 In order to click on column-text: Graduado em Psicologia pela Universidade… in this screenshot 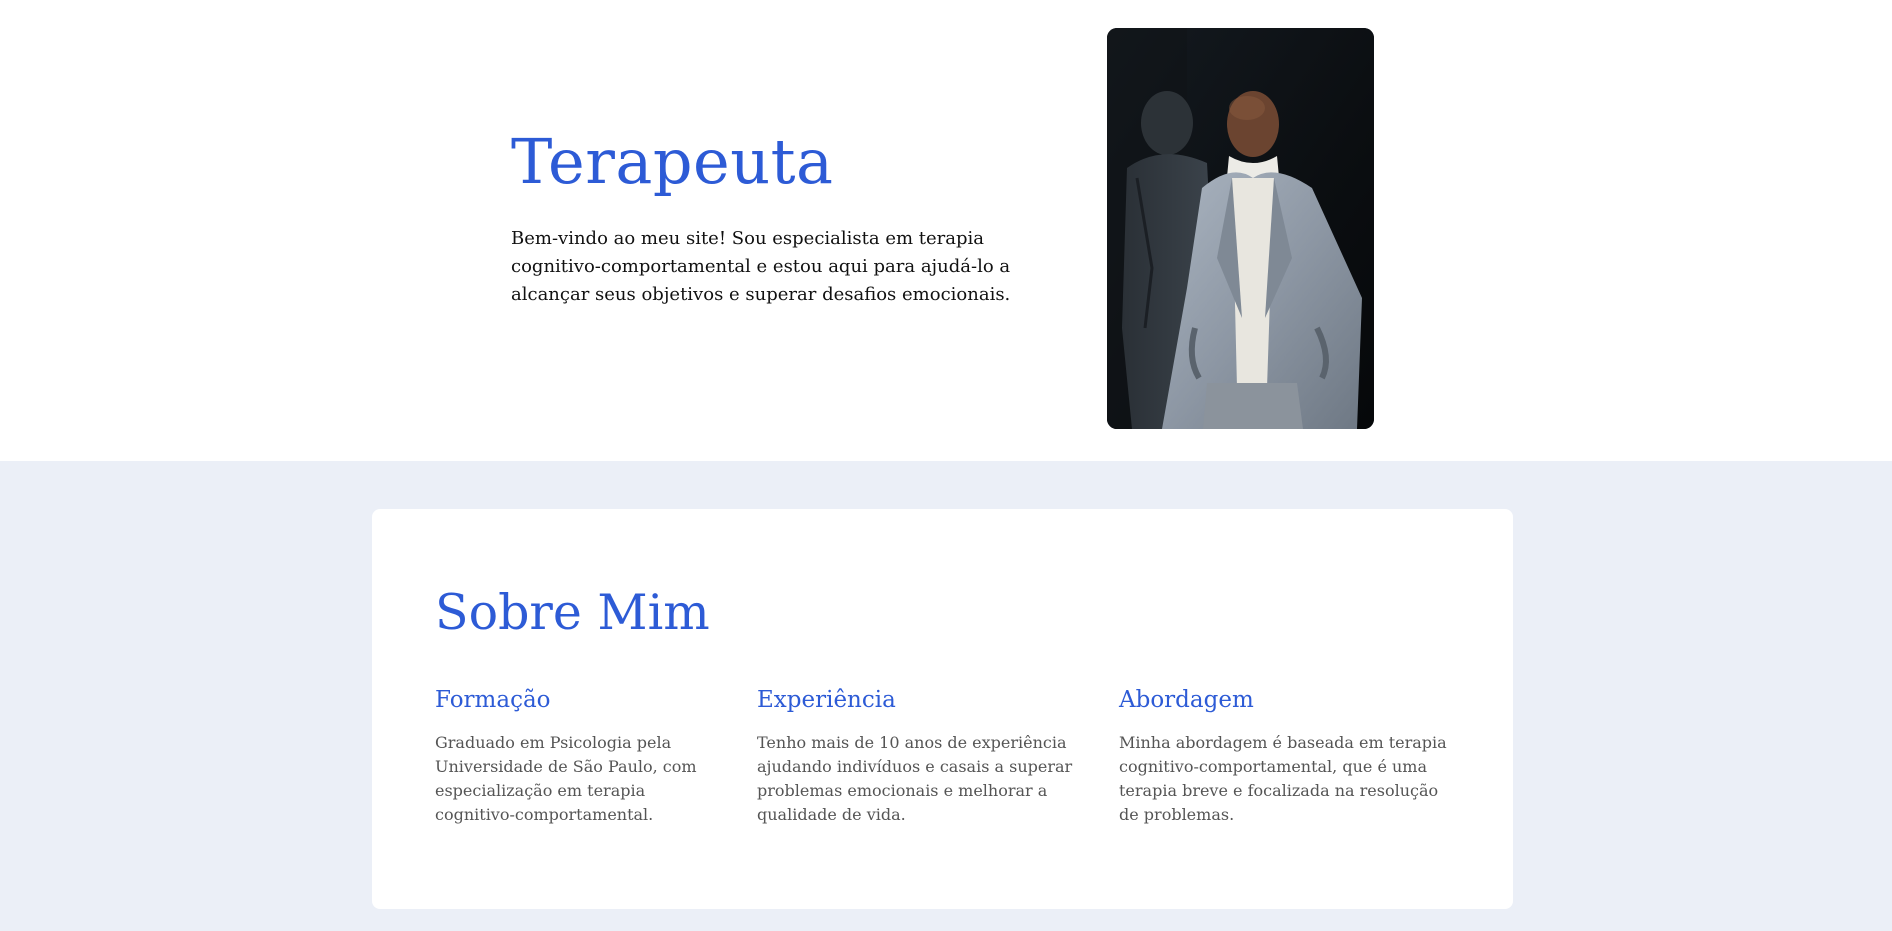, I will do `click(566, 778)`.